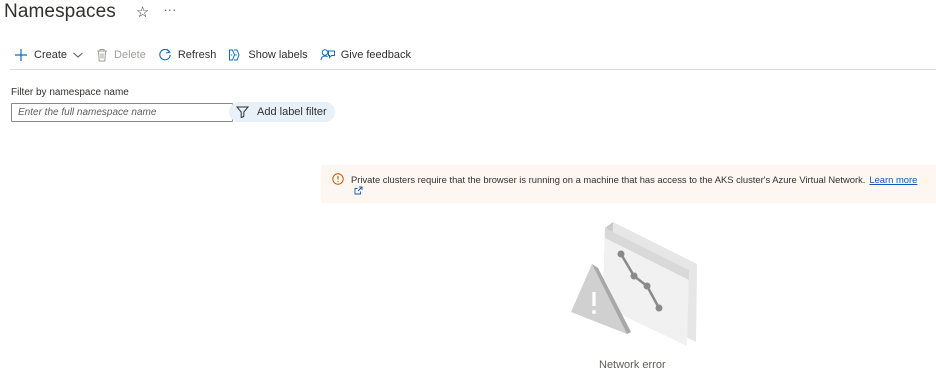  I want to click on filter-icon, so click(242, 112).